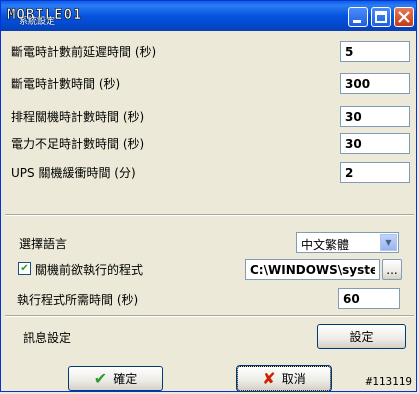 This screenshot has height=394, width=419. I want to click on language-label: 選擇語言, so click(43, 244).